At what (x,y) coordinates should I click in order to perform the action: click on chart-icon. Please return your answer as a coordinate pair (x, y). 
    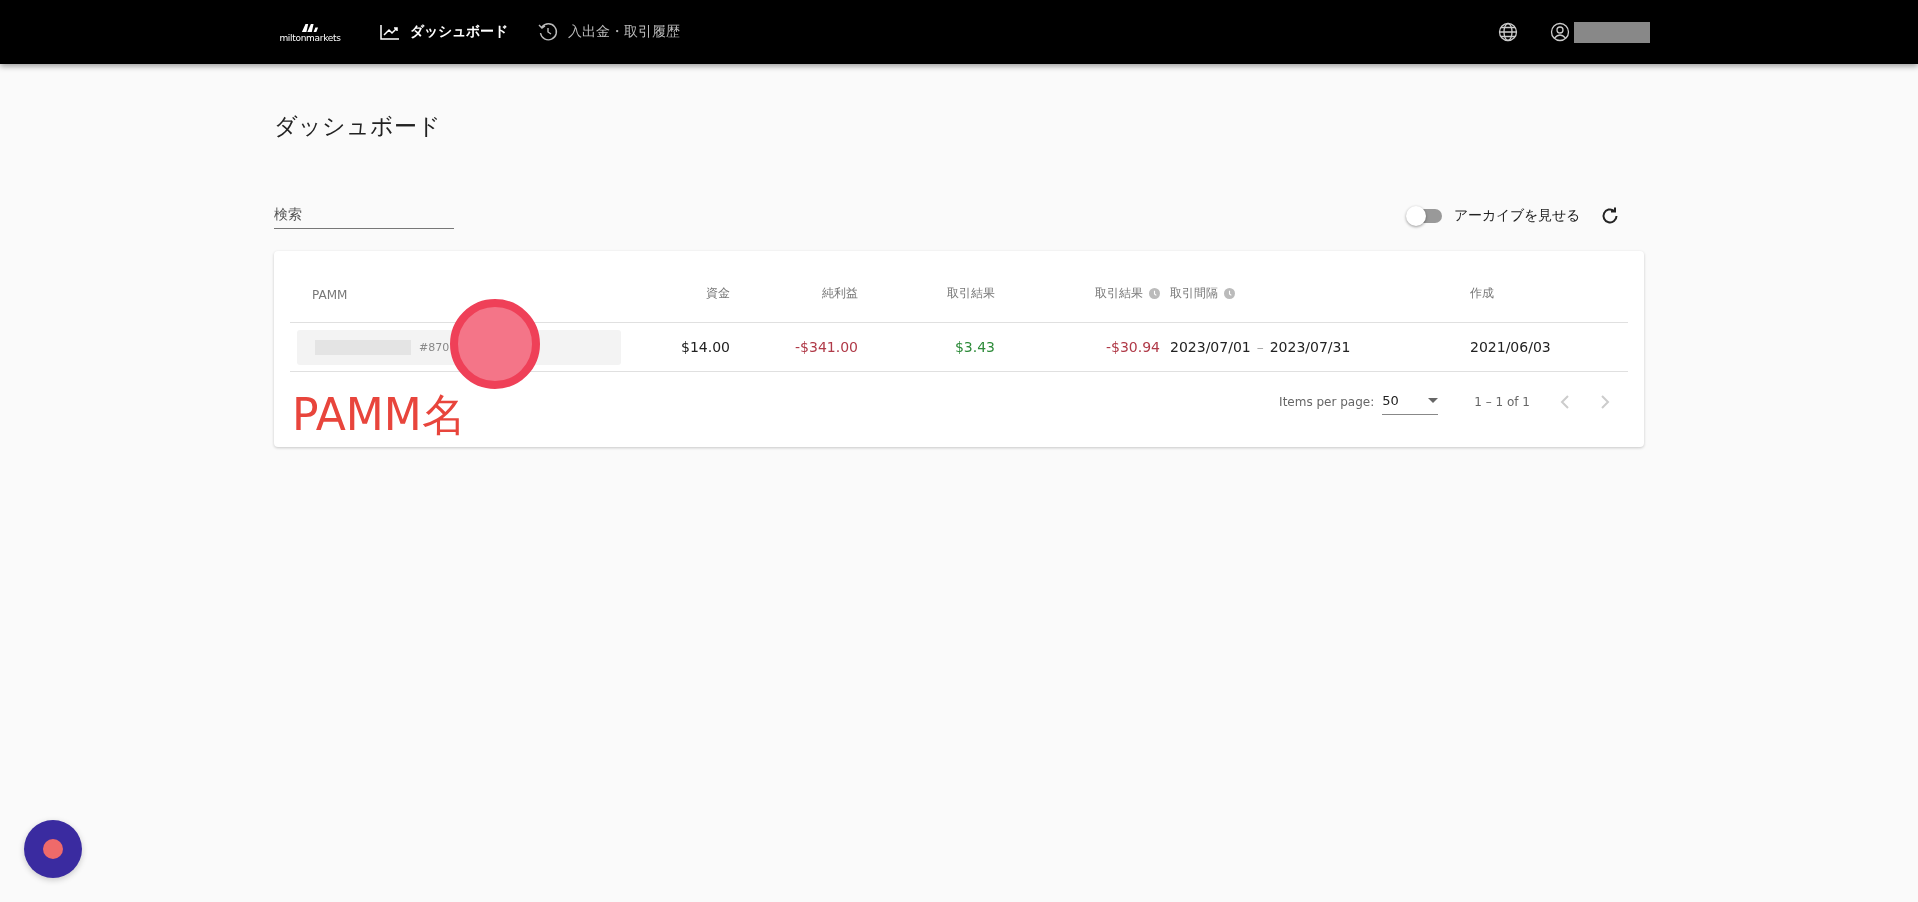
    Looking at the image, I should click on (390, 32).